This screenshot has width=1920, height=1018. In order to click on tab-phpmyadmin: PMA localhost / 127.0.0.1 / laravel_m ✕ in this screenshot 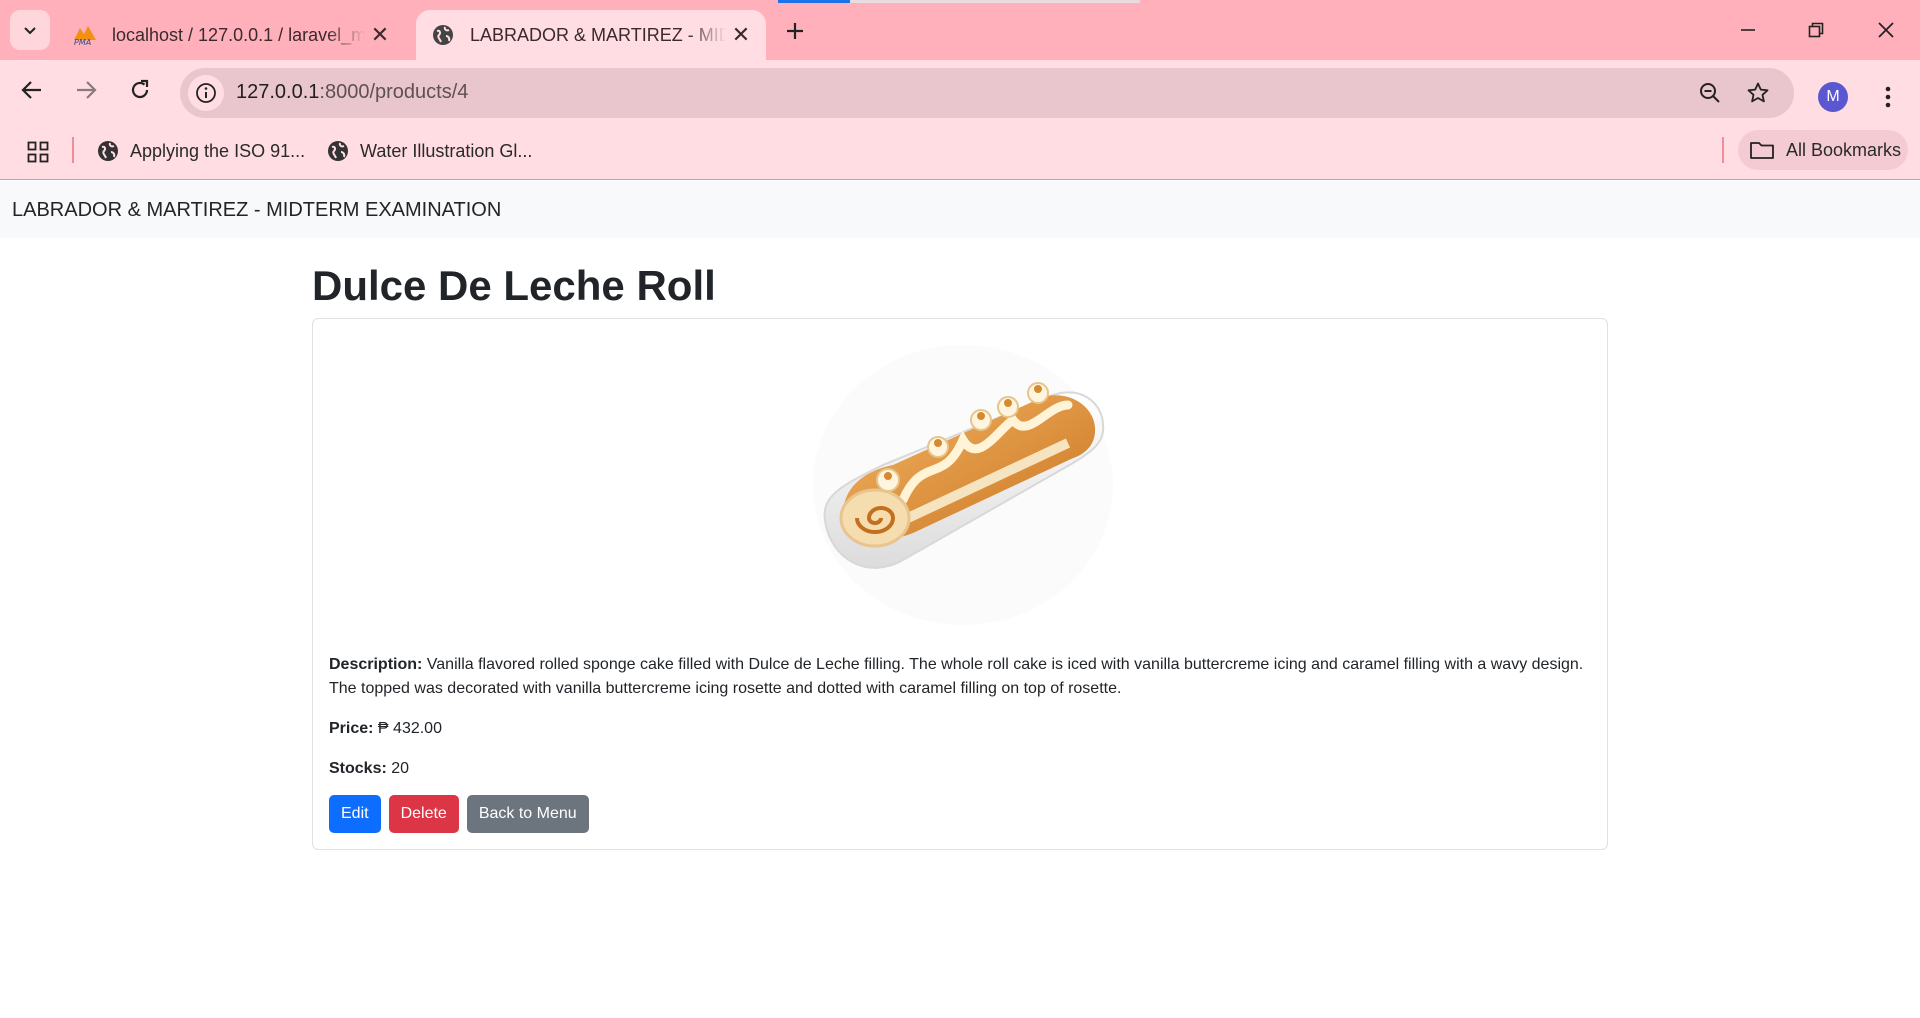, I will do `click(232, 35)`.